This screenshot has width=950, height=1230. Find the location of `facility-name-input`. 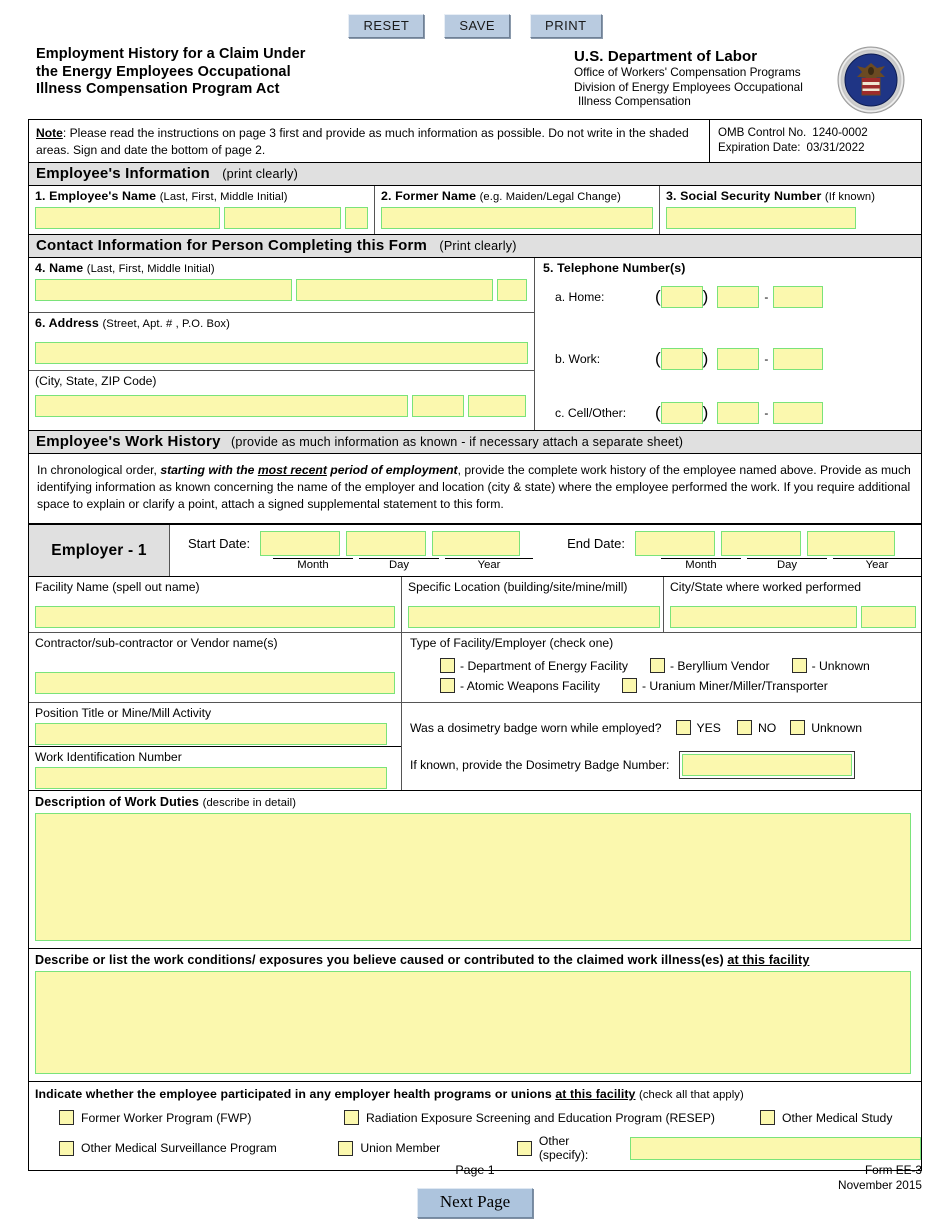

facility-name-input is located at coordinates (215, 617).